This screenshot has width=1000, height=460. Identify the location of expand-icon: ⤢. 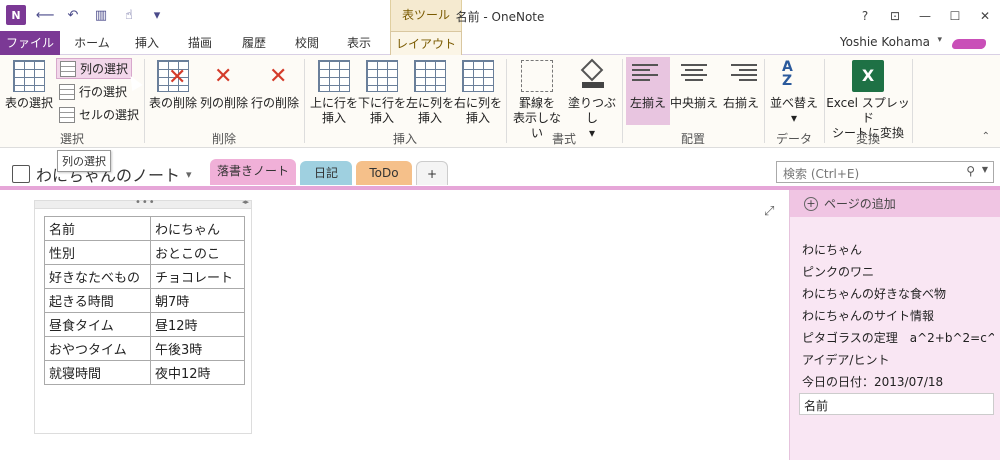
(769, 211).